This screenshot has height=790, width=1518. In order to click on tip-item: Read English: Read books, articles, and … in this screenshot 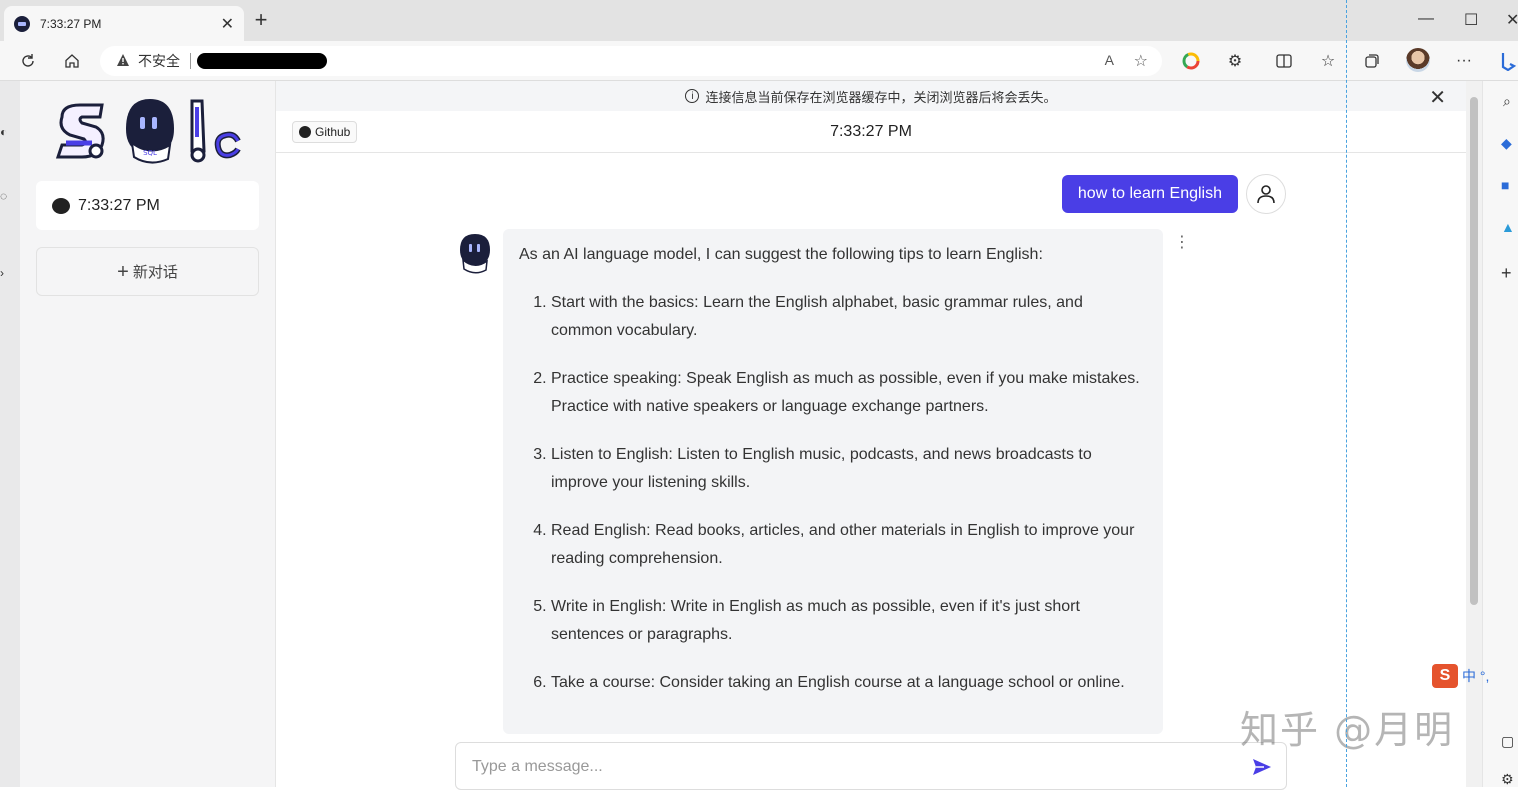, I will do `click(849, 545)`.